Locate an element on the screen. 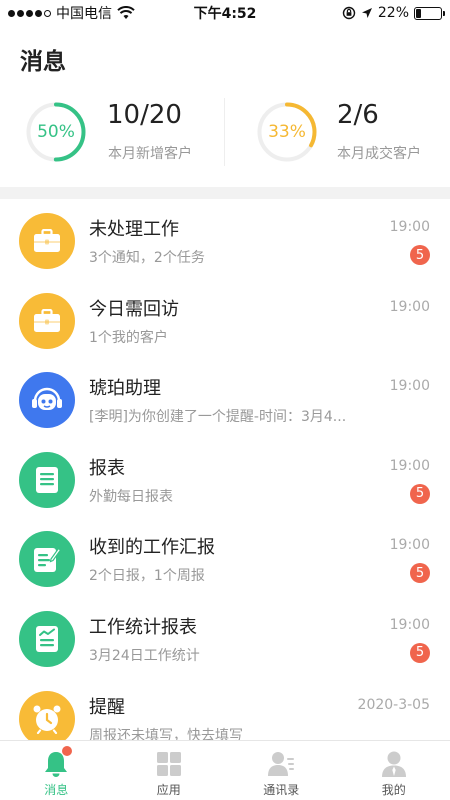 The image size is (450, 800). message-item-followup: 今日需回访 1个我的客户 19:00 is located at coordinates (225, 319).